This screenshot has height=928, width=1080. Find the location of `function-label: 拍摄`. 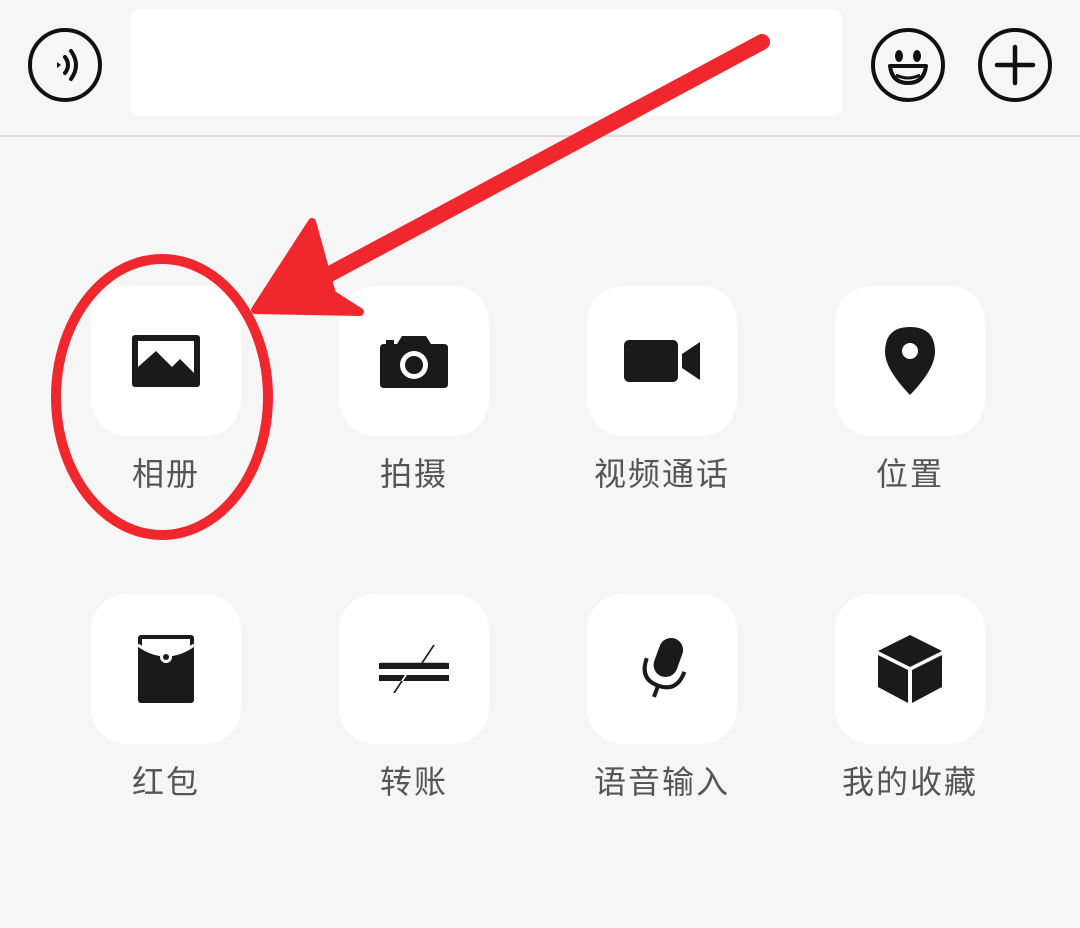

function-label: 拍摄 is located at coordinates (413, 474).